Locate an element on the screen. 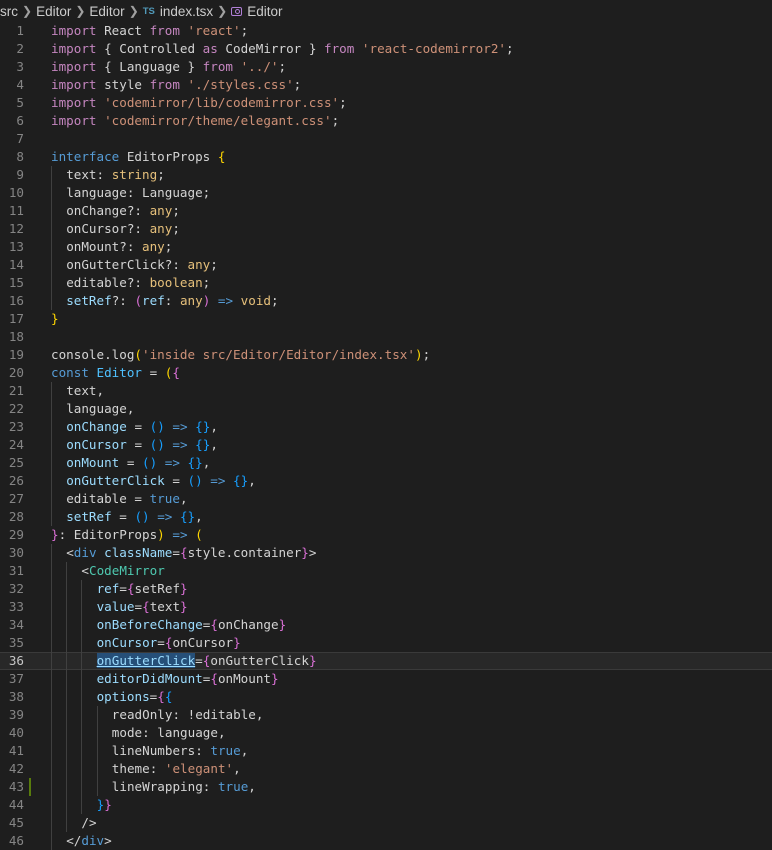 This screenshot has height=850, width=772. line-number: 33 is located at coordinates (12, 607).